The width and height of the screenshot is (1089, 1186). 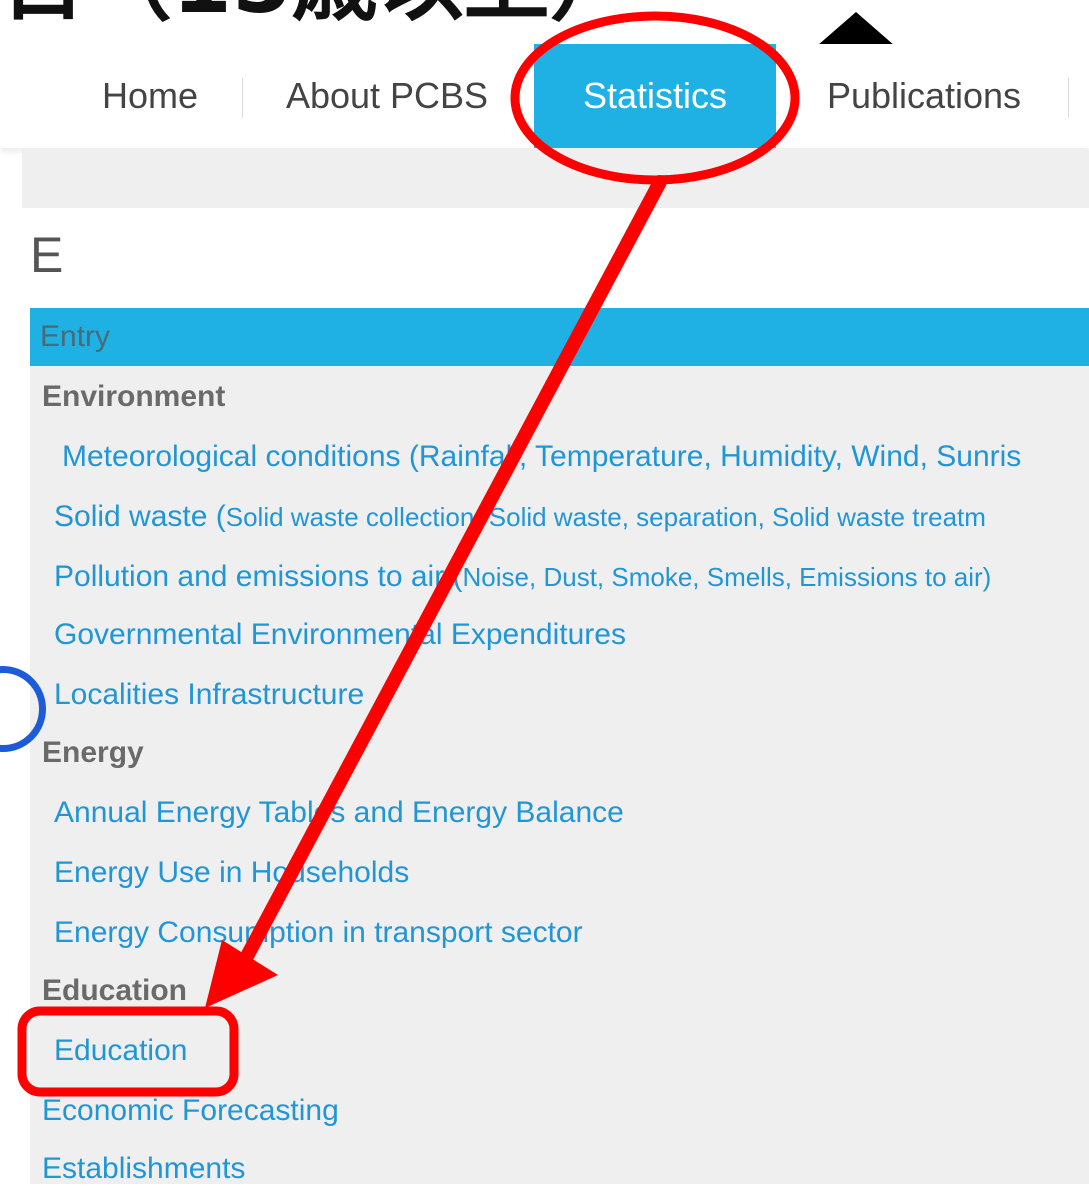 What do you see at coordinates (134, 396) in the screenshot?
I see `group-heading-environment: Environment` at bounding box center [134, 396].